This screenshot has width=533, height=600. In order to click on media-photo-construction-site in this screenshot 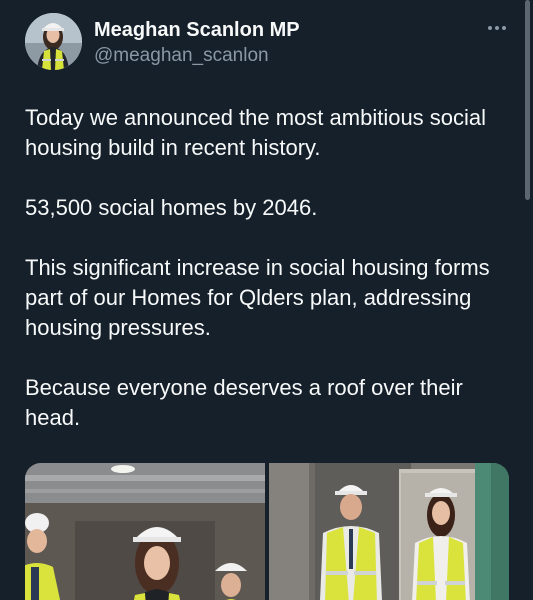, I will do `click(145, 531)`.